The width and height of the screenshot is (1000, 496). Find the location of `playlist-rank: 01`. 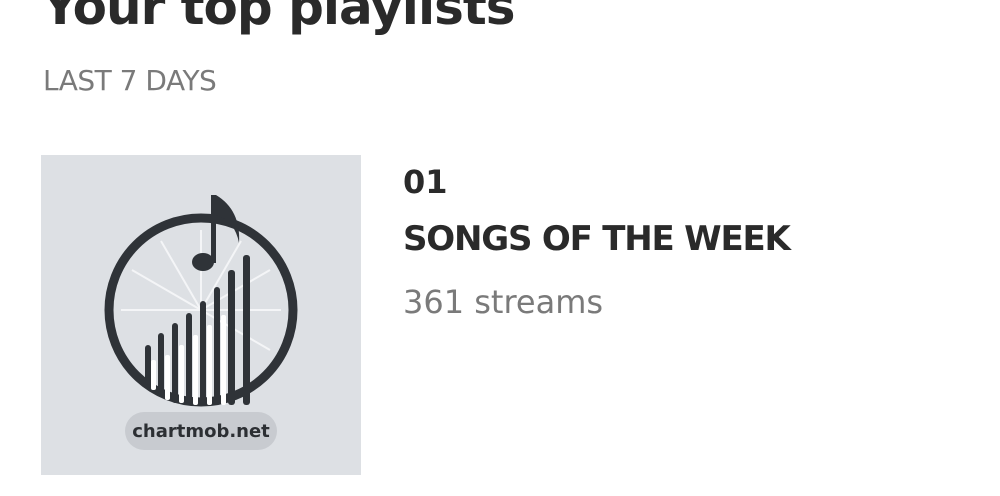

playlist-rank: 01 is located at coordinates (425, 182).